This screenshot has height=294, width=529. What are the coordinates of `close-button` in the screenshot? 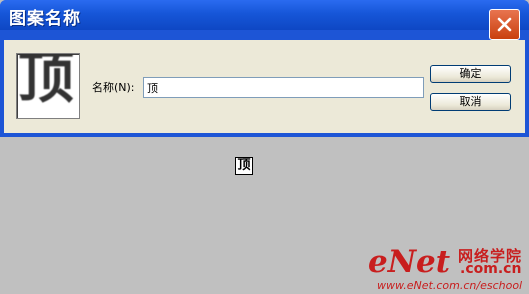 It's located at (504, 24).